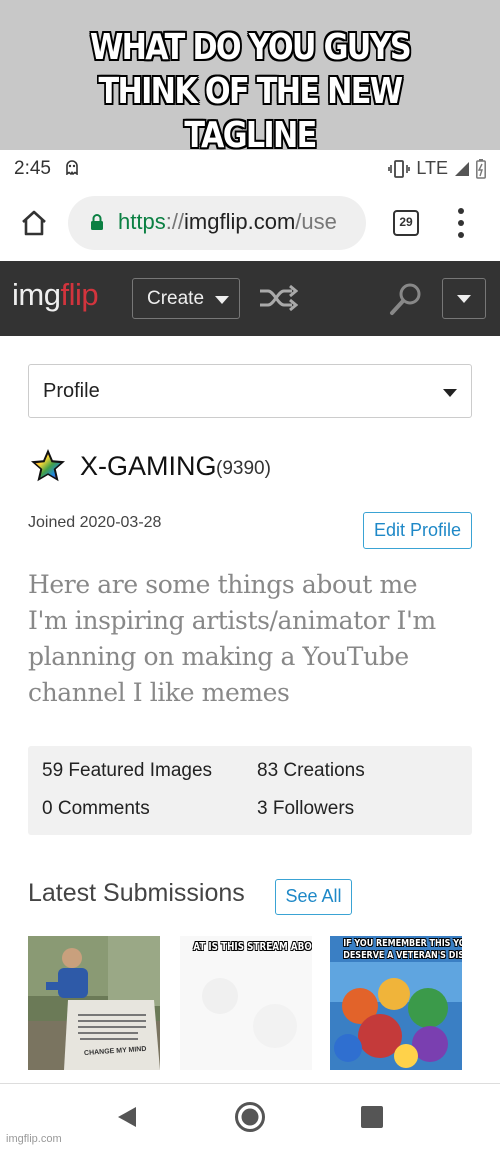  Describe the element at coordinates (79, 294) in the screenshot. I see `logo-flip: flip` at that location.